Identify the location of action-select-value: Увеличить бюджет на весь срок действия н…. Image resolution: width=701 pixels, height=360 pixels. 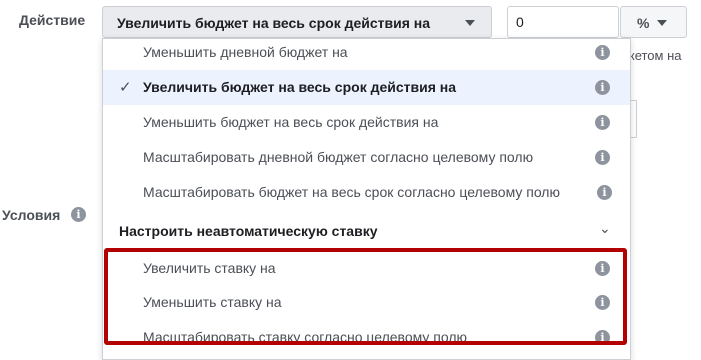
(274, 23).